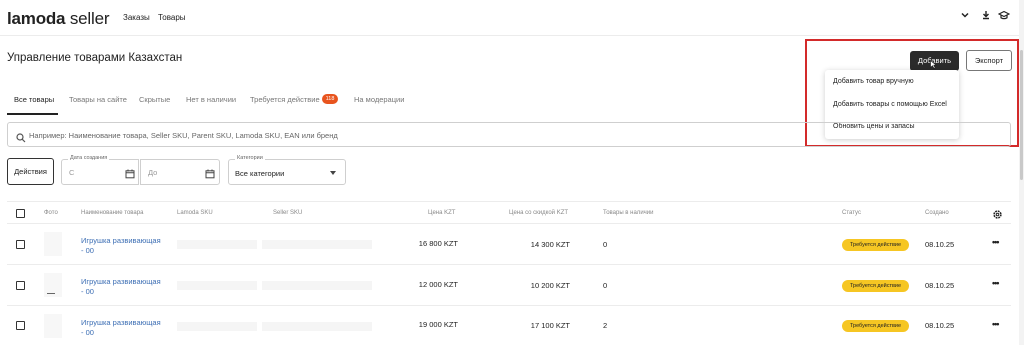 This screenshot has height=345, width=1024. What do you see at coordinates (438, 243) in the screenshot?
I see `price-value: 16 800 KZT` at bounding box center [438, 243].